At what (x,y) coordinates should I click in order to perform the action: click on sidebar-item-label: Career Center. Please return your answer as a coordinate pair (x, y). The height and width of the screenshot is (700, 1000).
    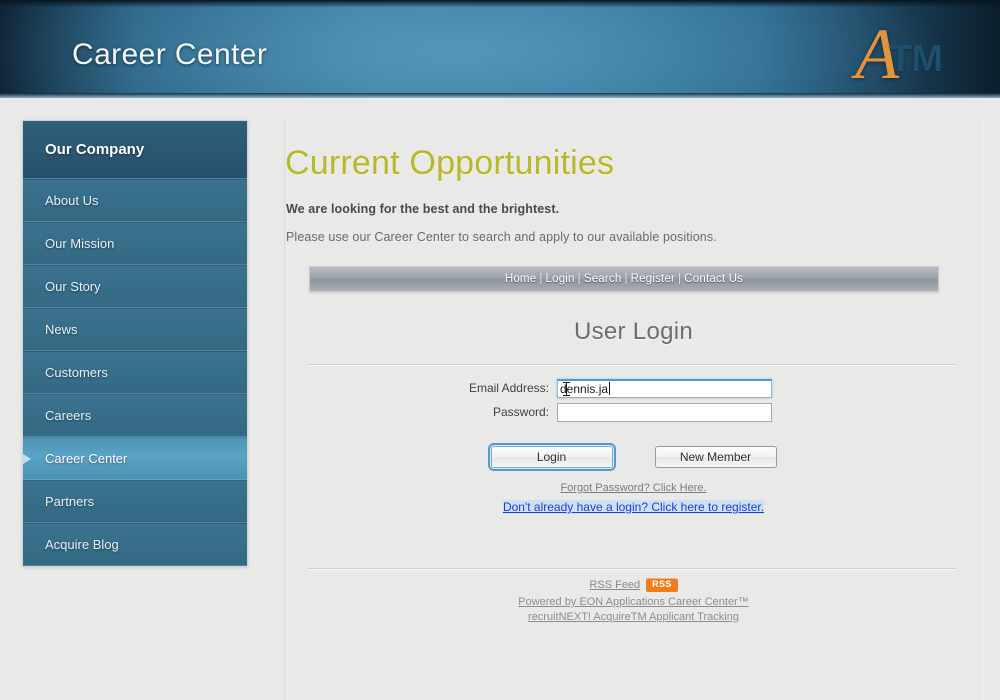
    Looking at the image, I should click on (86, 458).